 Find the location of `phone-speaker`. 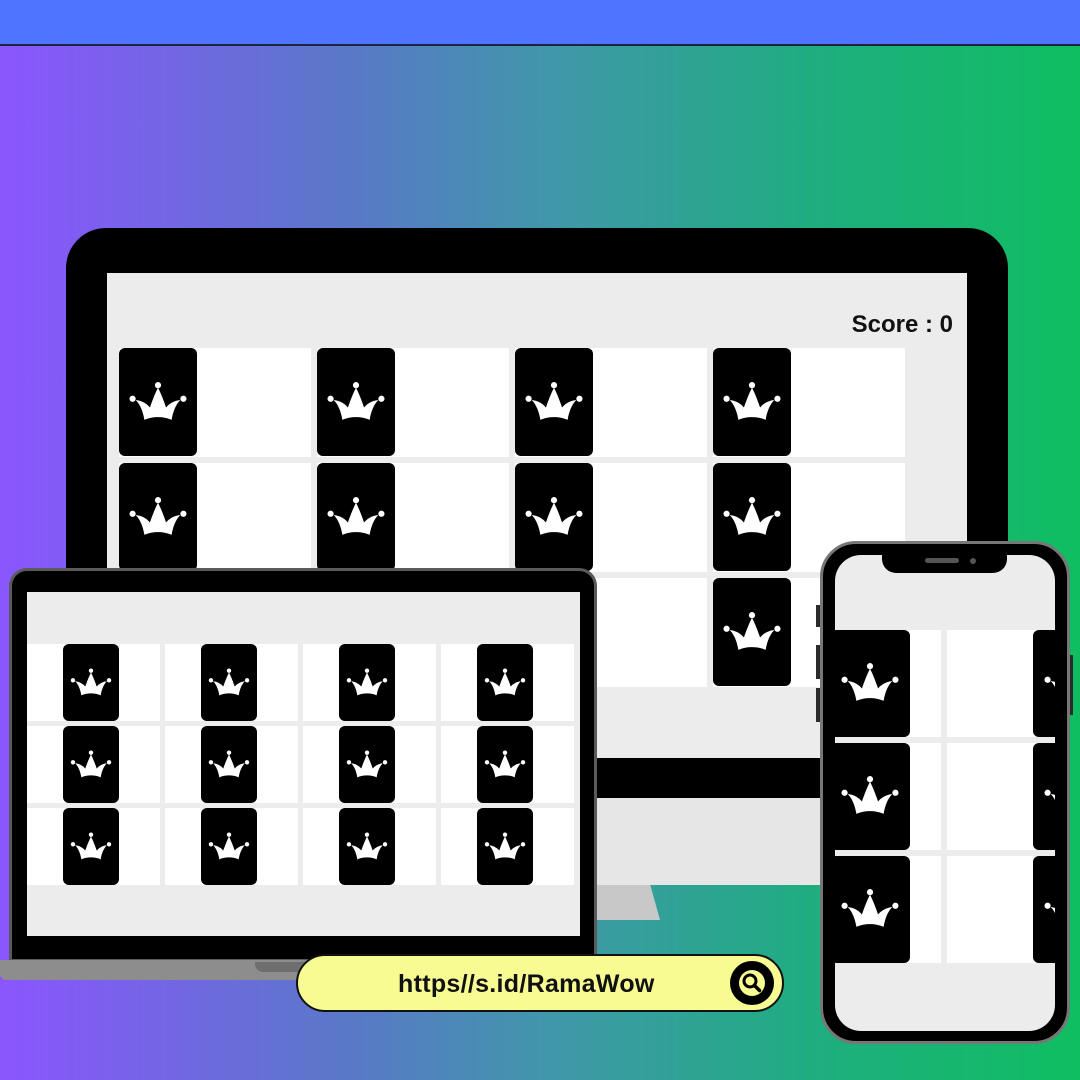

phone-speaker is located at coordinates (942, 560).